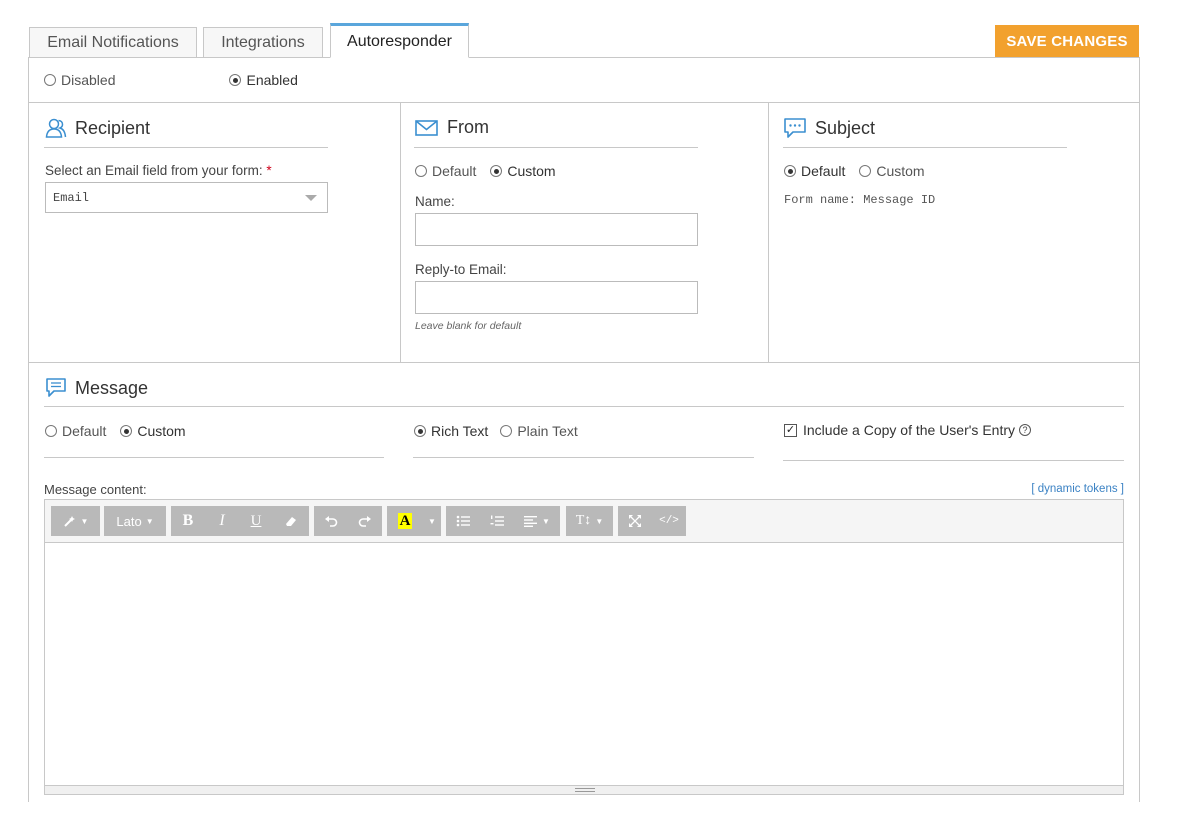  Describe the element at coordinates (95, 489) in the screenshot. I see `message-content-label: Message content:` at that location.